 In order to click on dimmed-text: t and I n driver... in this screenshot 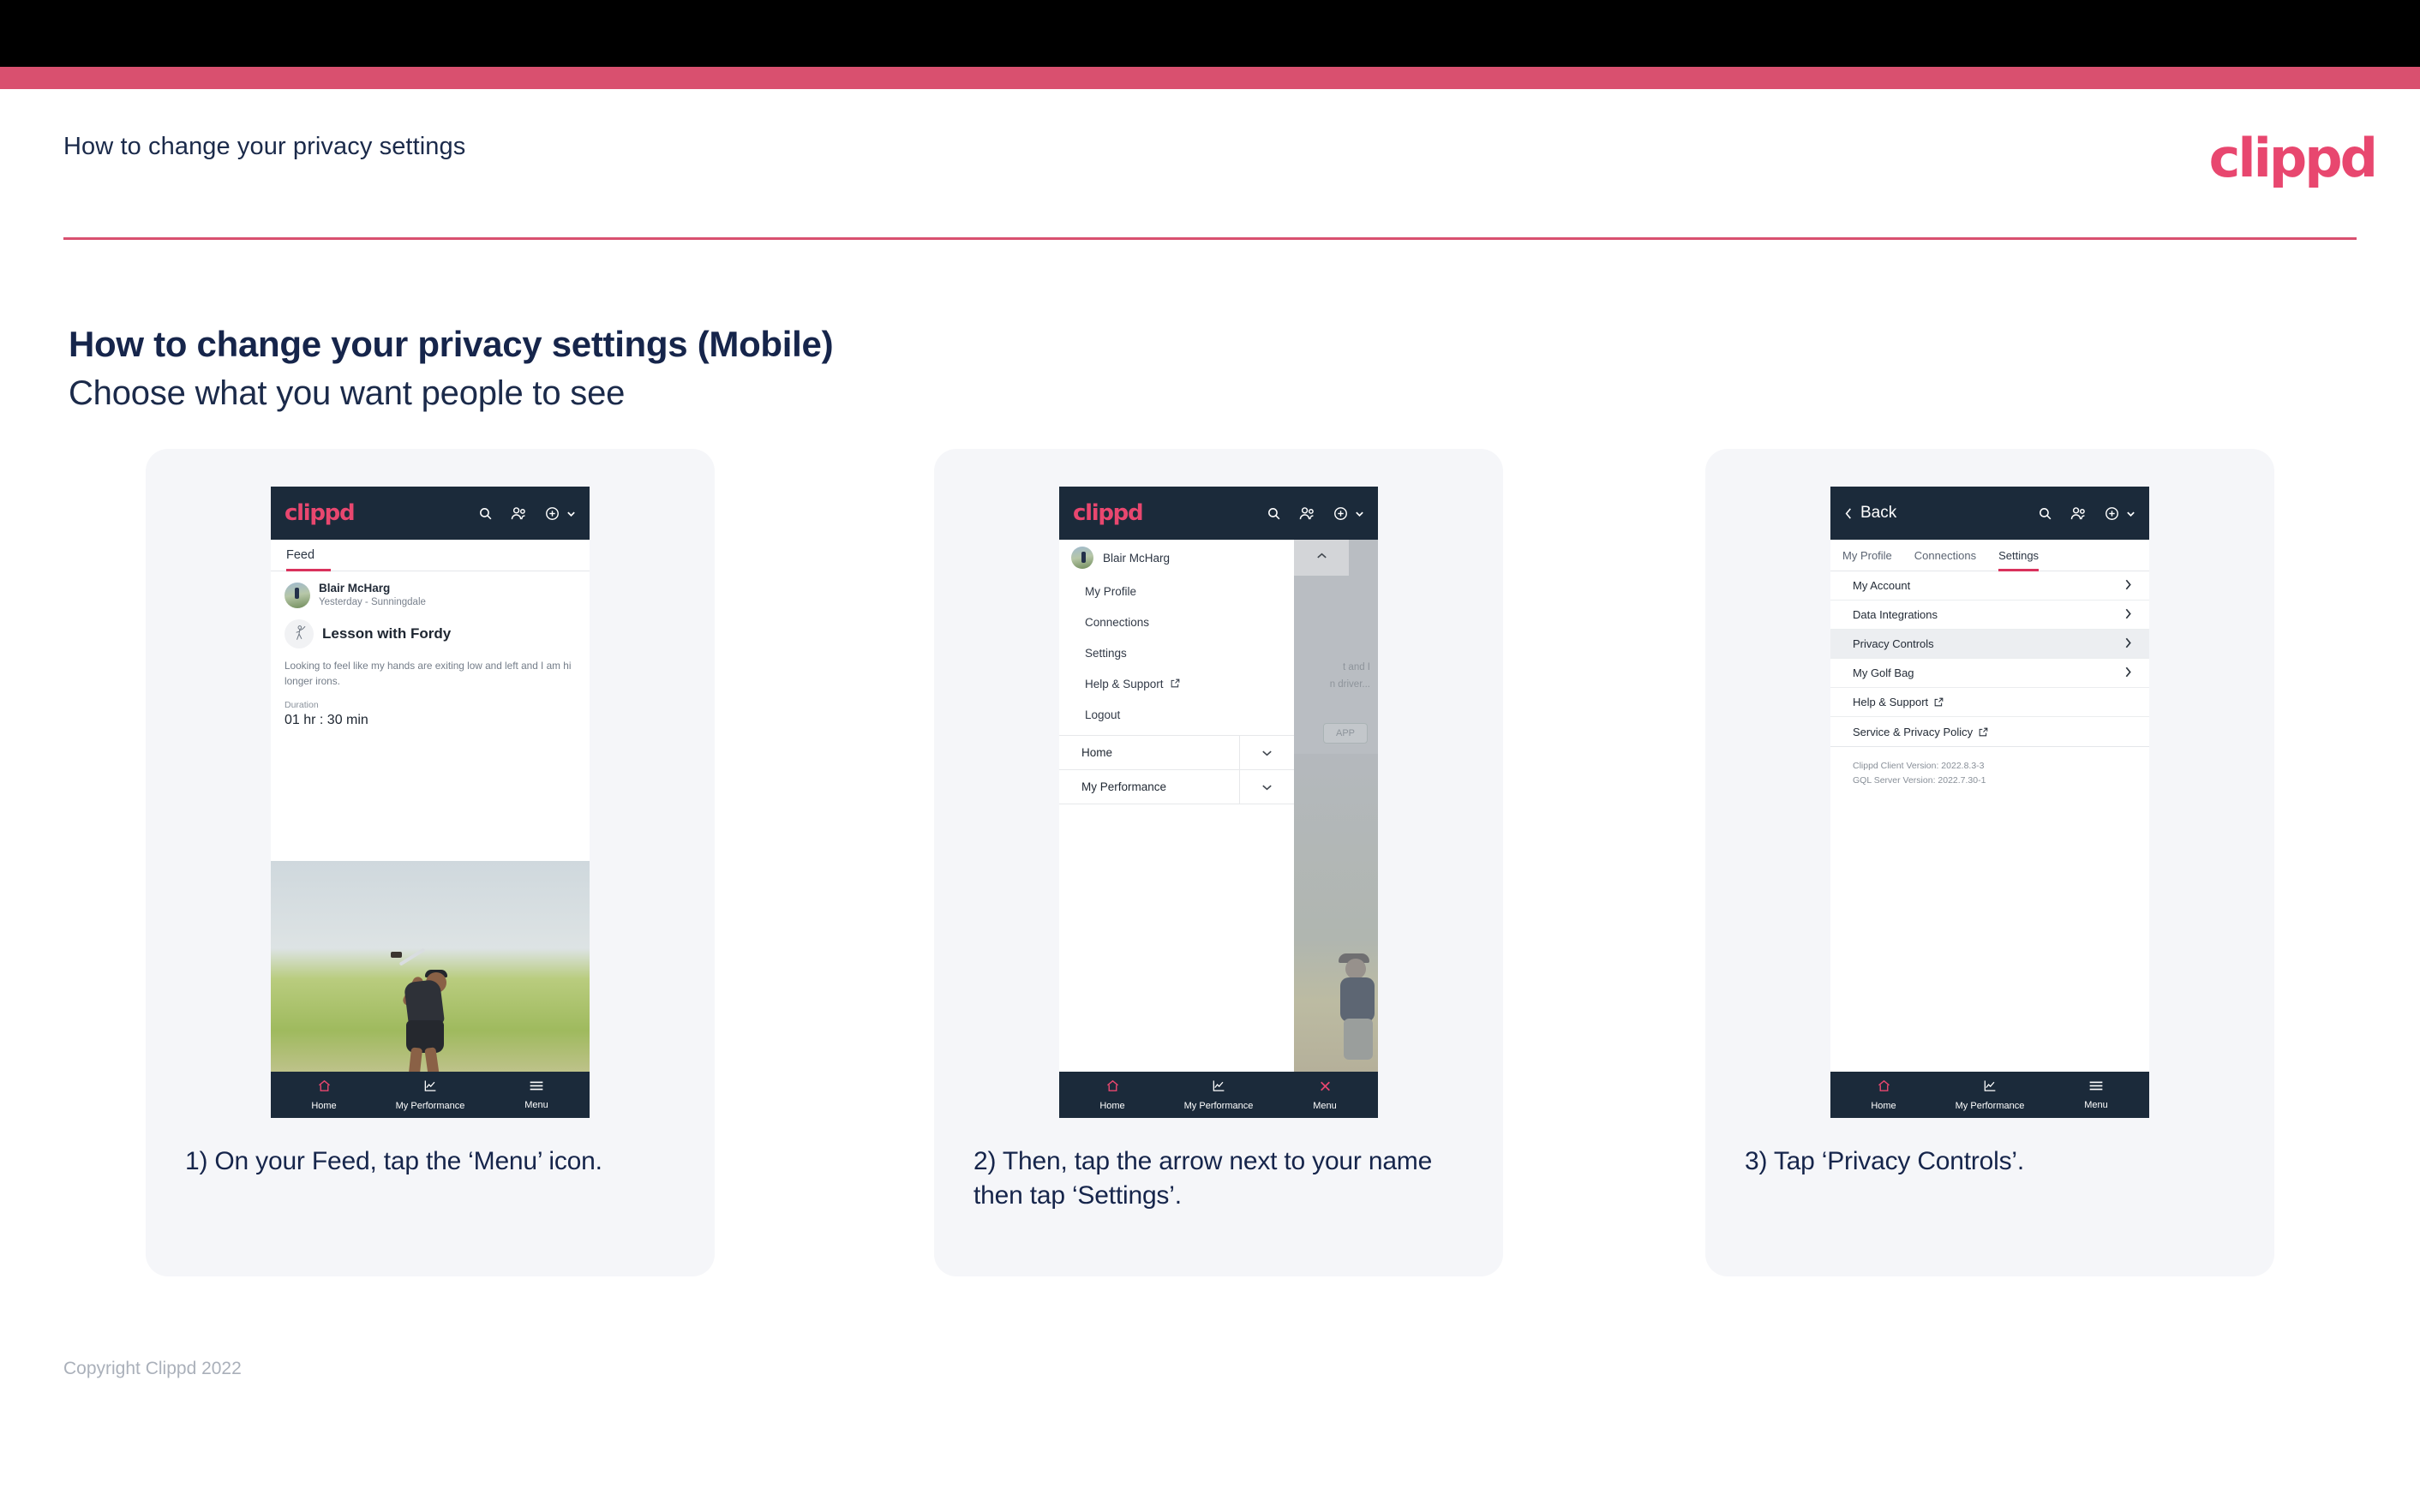, I will do `click(1350, 676)`.